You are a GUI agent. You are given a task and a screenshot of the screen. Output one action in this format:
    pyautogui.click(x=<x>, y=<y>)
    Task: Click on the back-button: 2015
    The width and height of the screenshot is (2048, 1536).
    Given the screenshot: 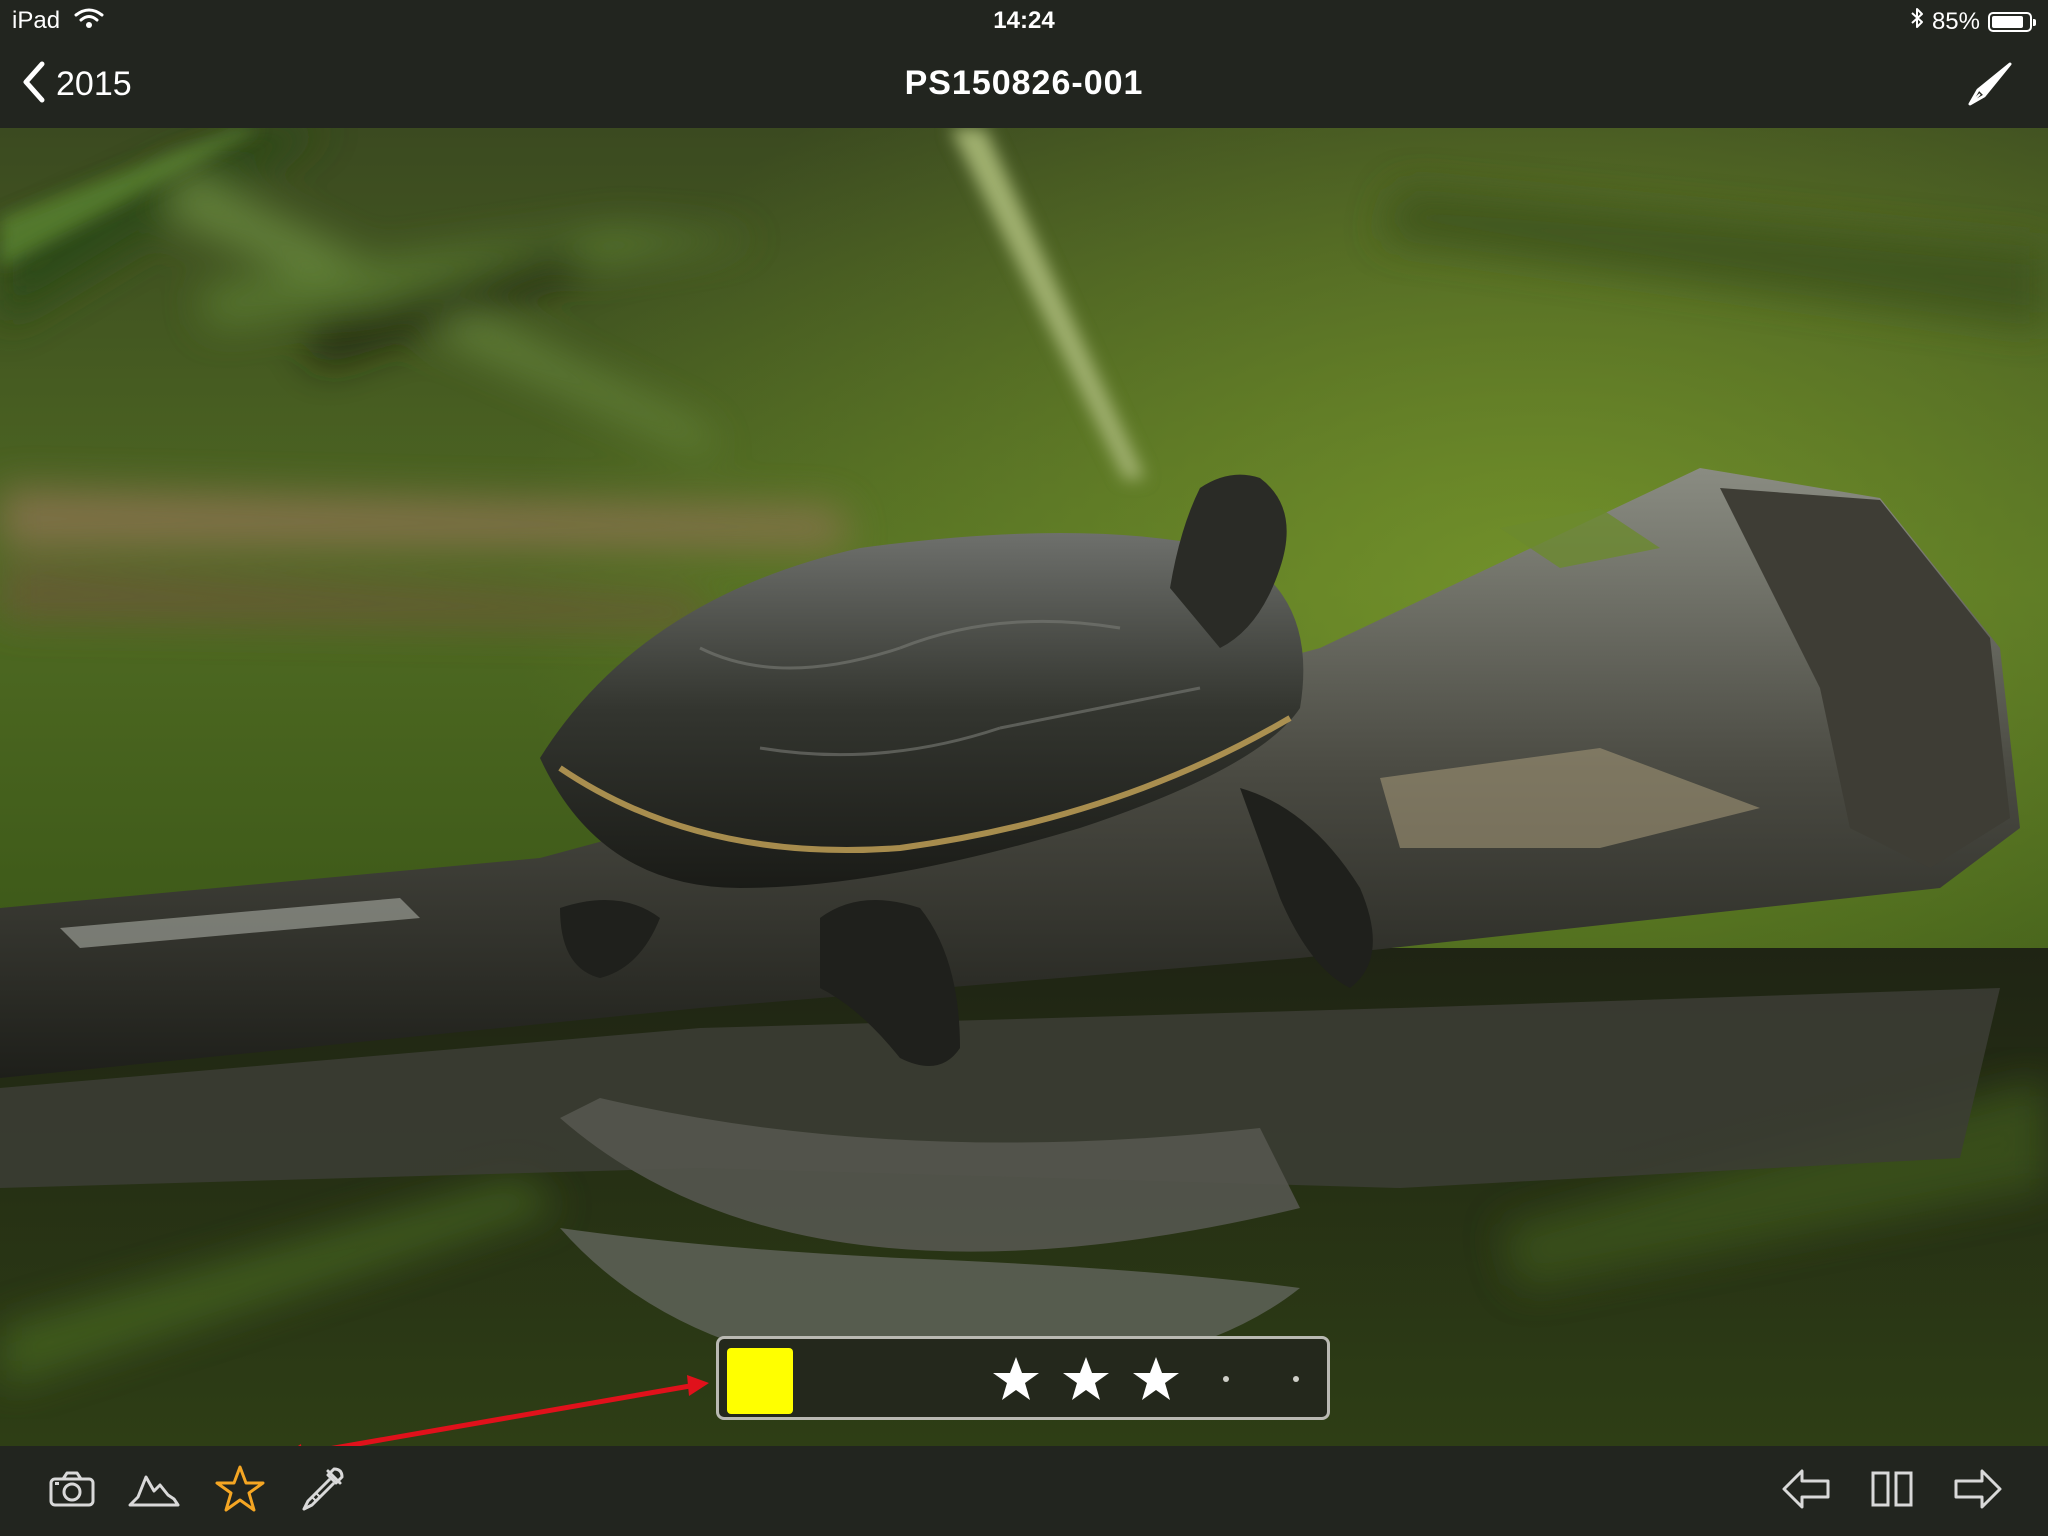 What is the action you would take?
    pyautogui.click(x=76, y=84)
    